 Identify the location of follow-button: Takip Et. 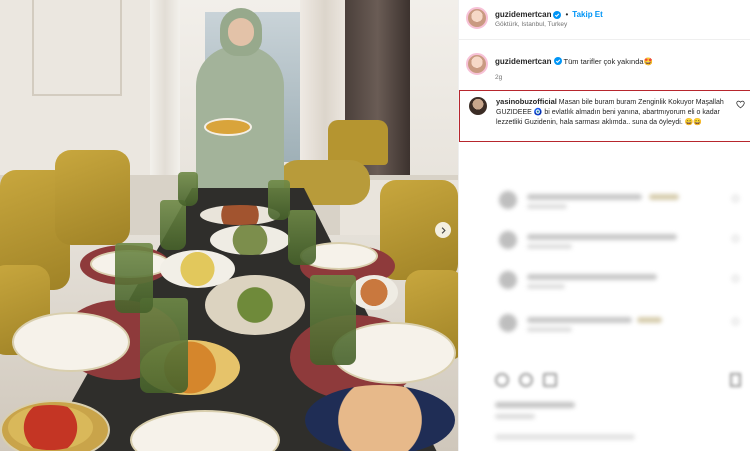
(587, 14).